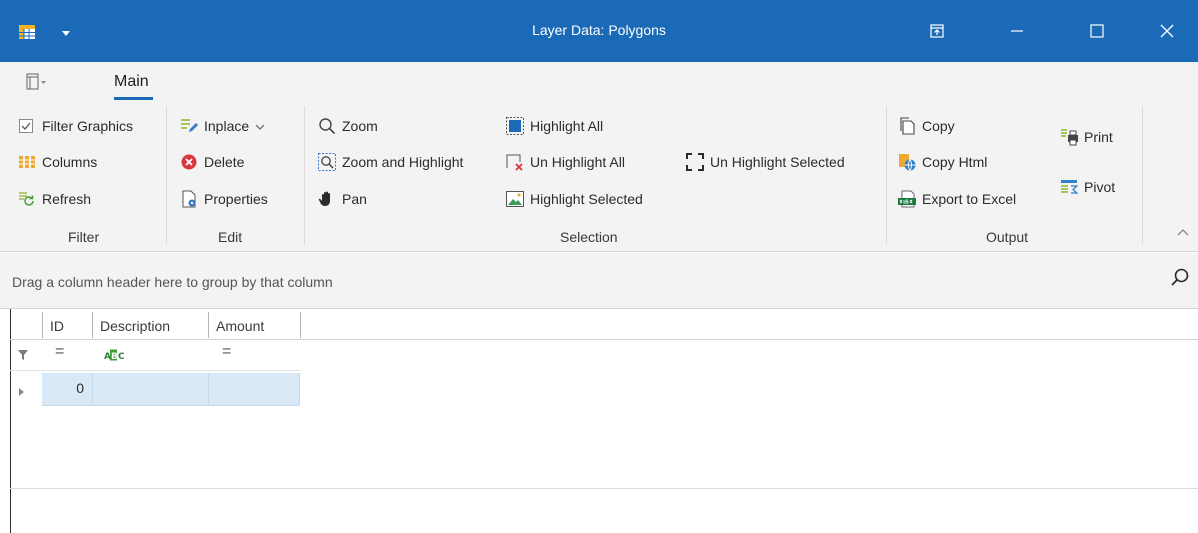 The image size is (1198, 533). What do you see at coordinates (599, 31) in the screenshot?
I see `title-bar: Layer Data: Polygons` at bounding box center [599, 31].